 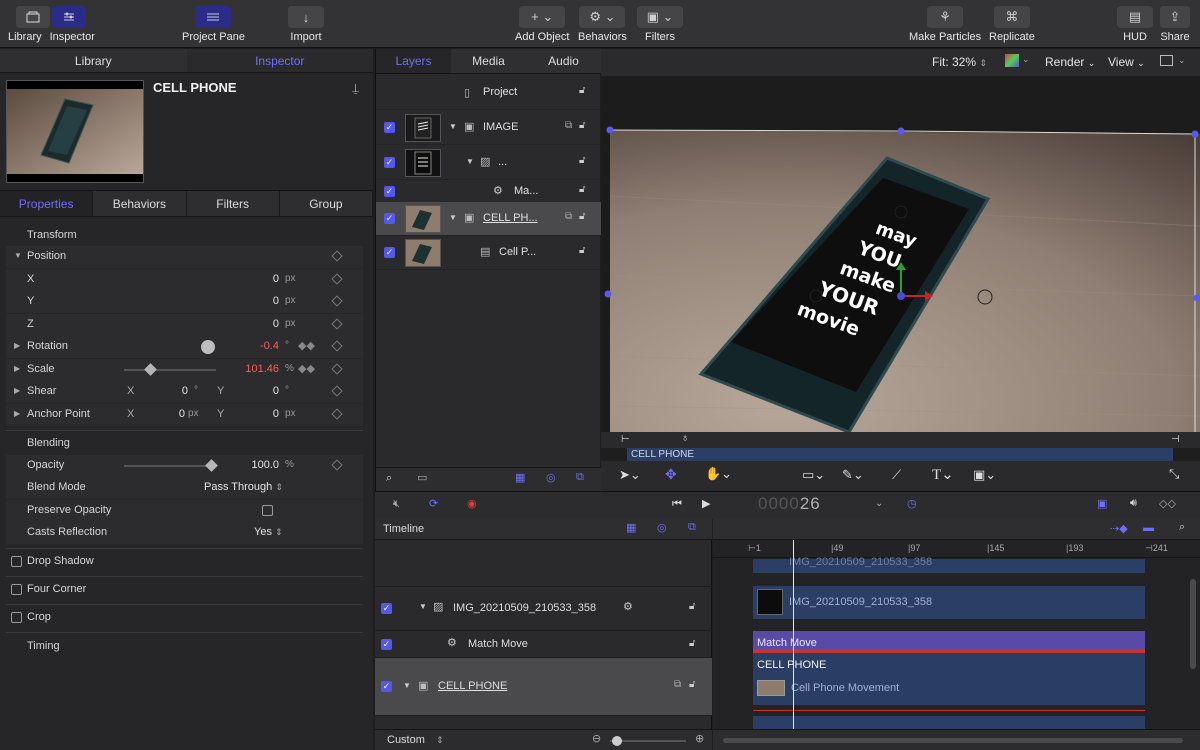 What do you see at coordinates (1193, 624) in the screenshot?
I see `vertical-scrollbar` at bounding box center [1193, 624].